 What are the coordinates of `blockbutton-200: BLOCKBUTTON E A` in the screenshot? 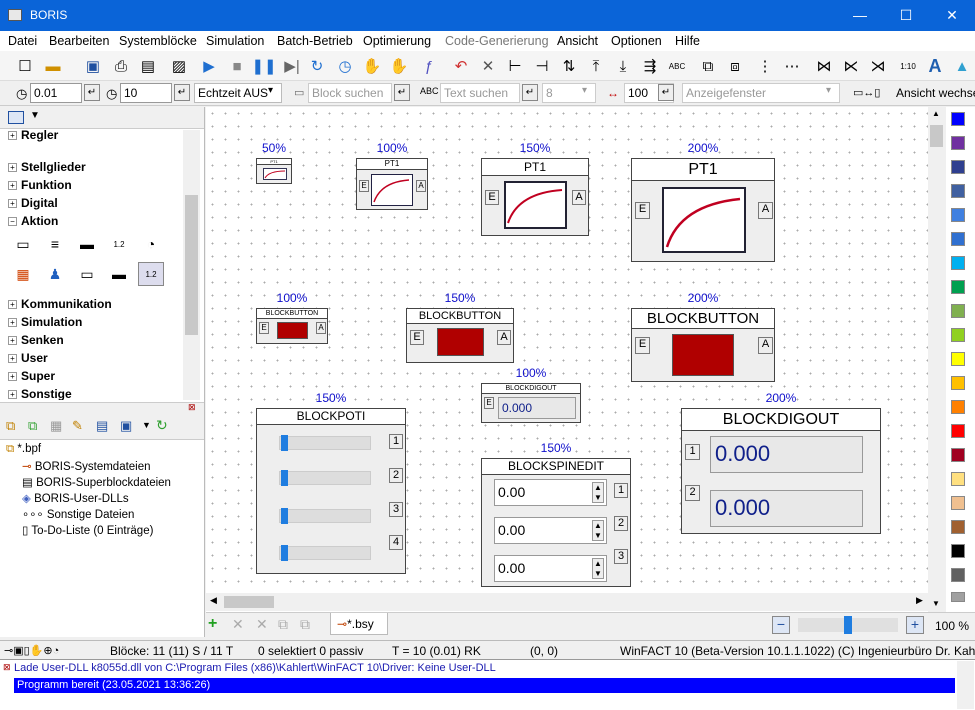 It's located at (703, 345).